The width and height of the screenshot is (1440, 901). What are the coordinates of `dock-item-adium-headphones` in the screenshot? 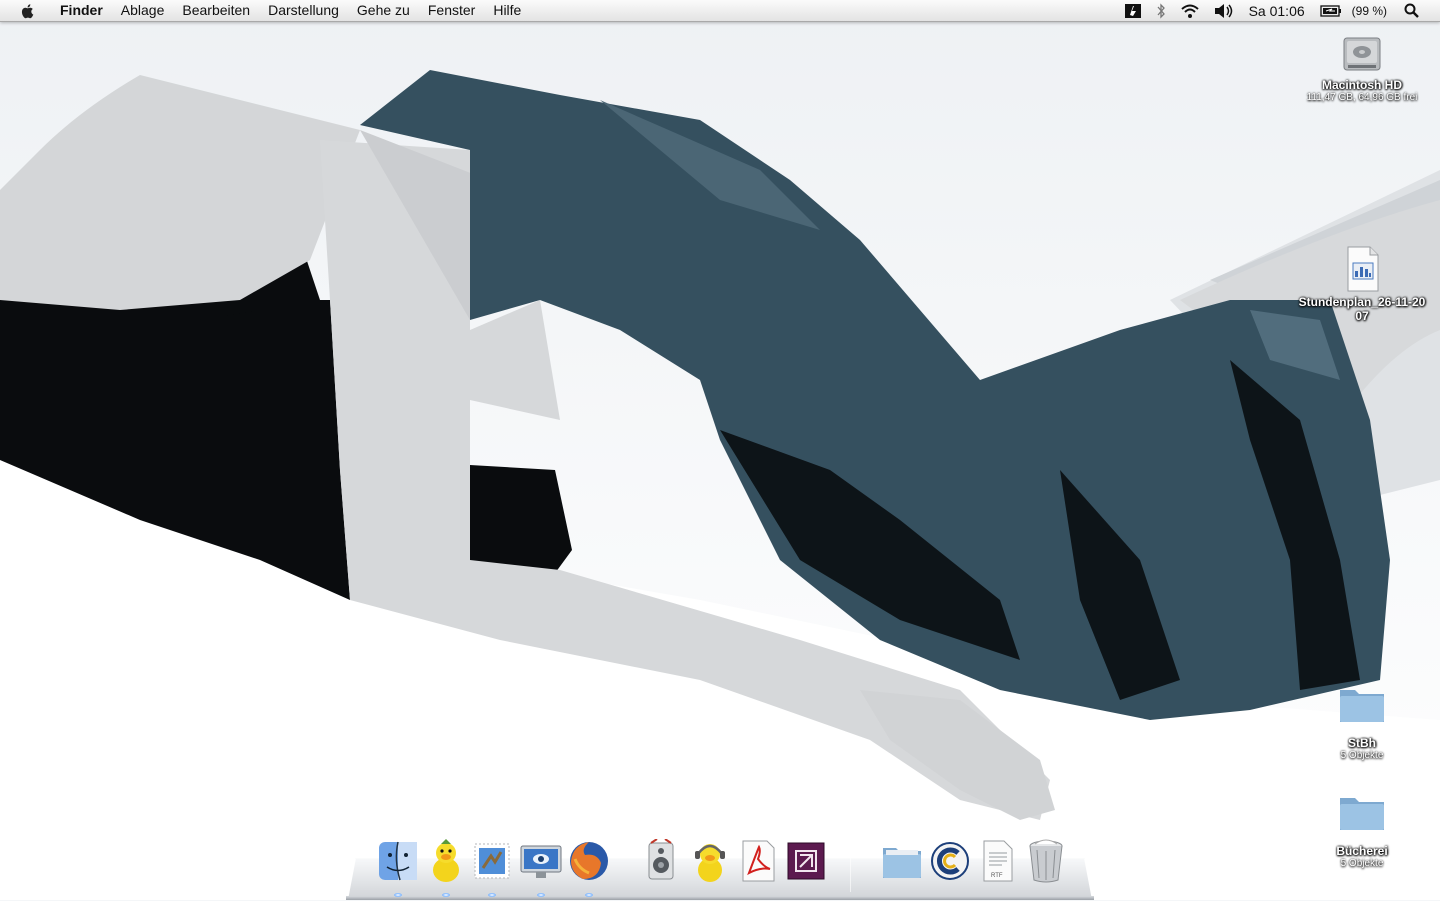 It's located at (710, 861).